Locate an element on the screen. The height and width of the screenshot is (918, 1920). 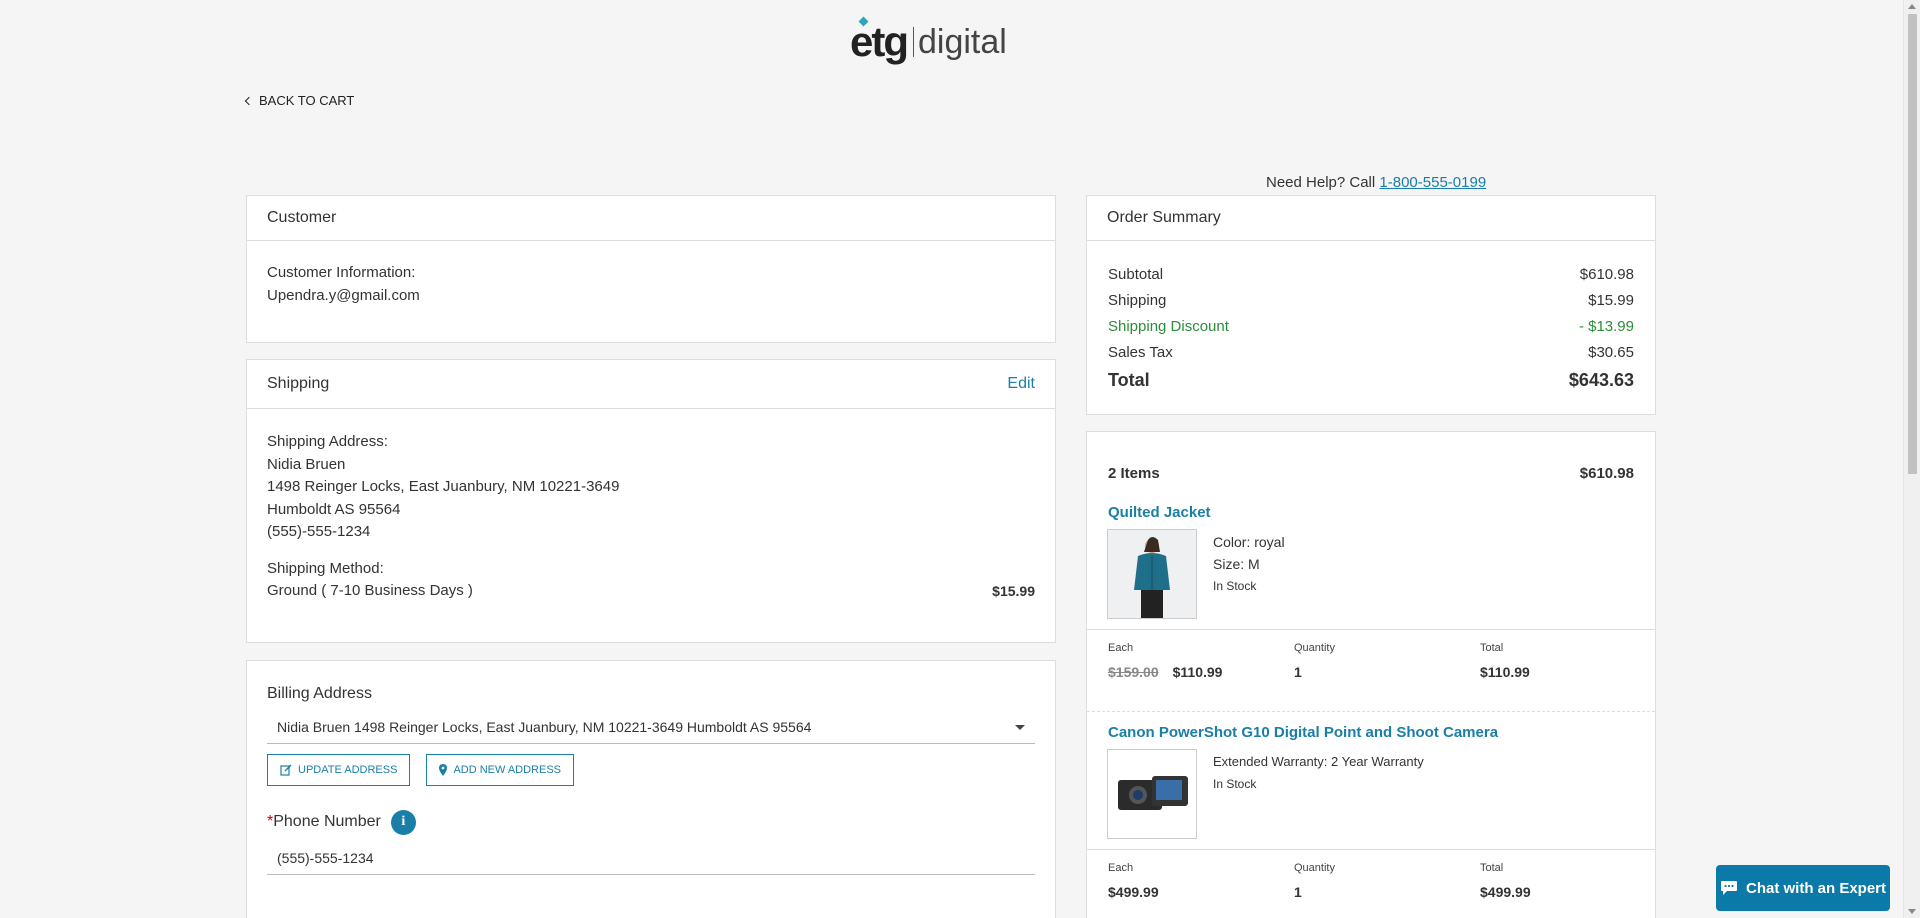
help-line: Need Help? Call 1-800-555-0199 is located at coordinates (1376, 182).